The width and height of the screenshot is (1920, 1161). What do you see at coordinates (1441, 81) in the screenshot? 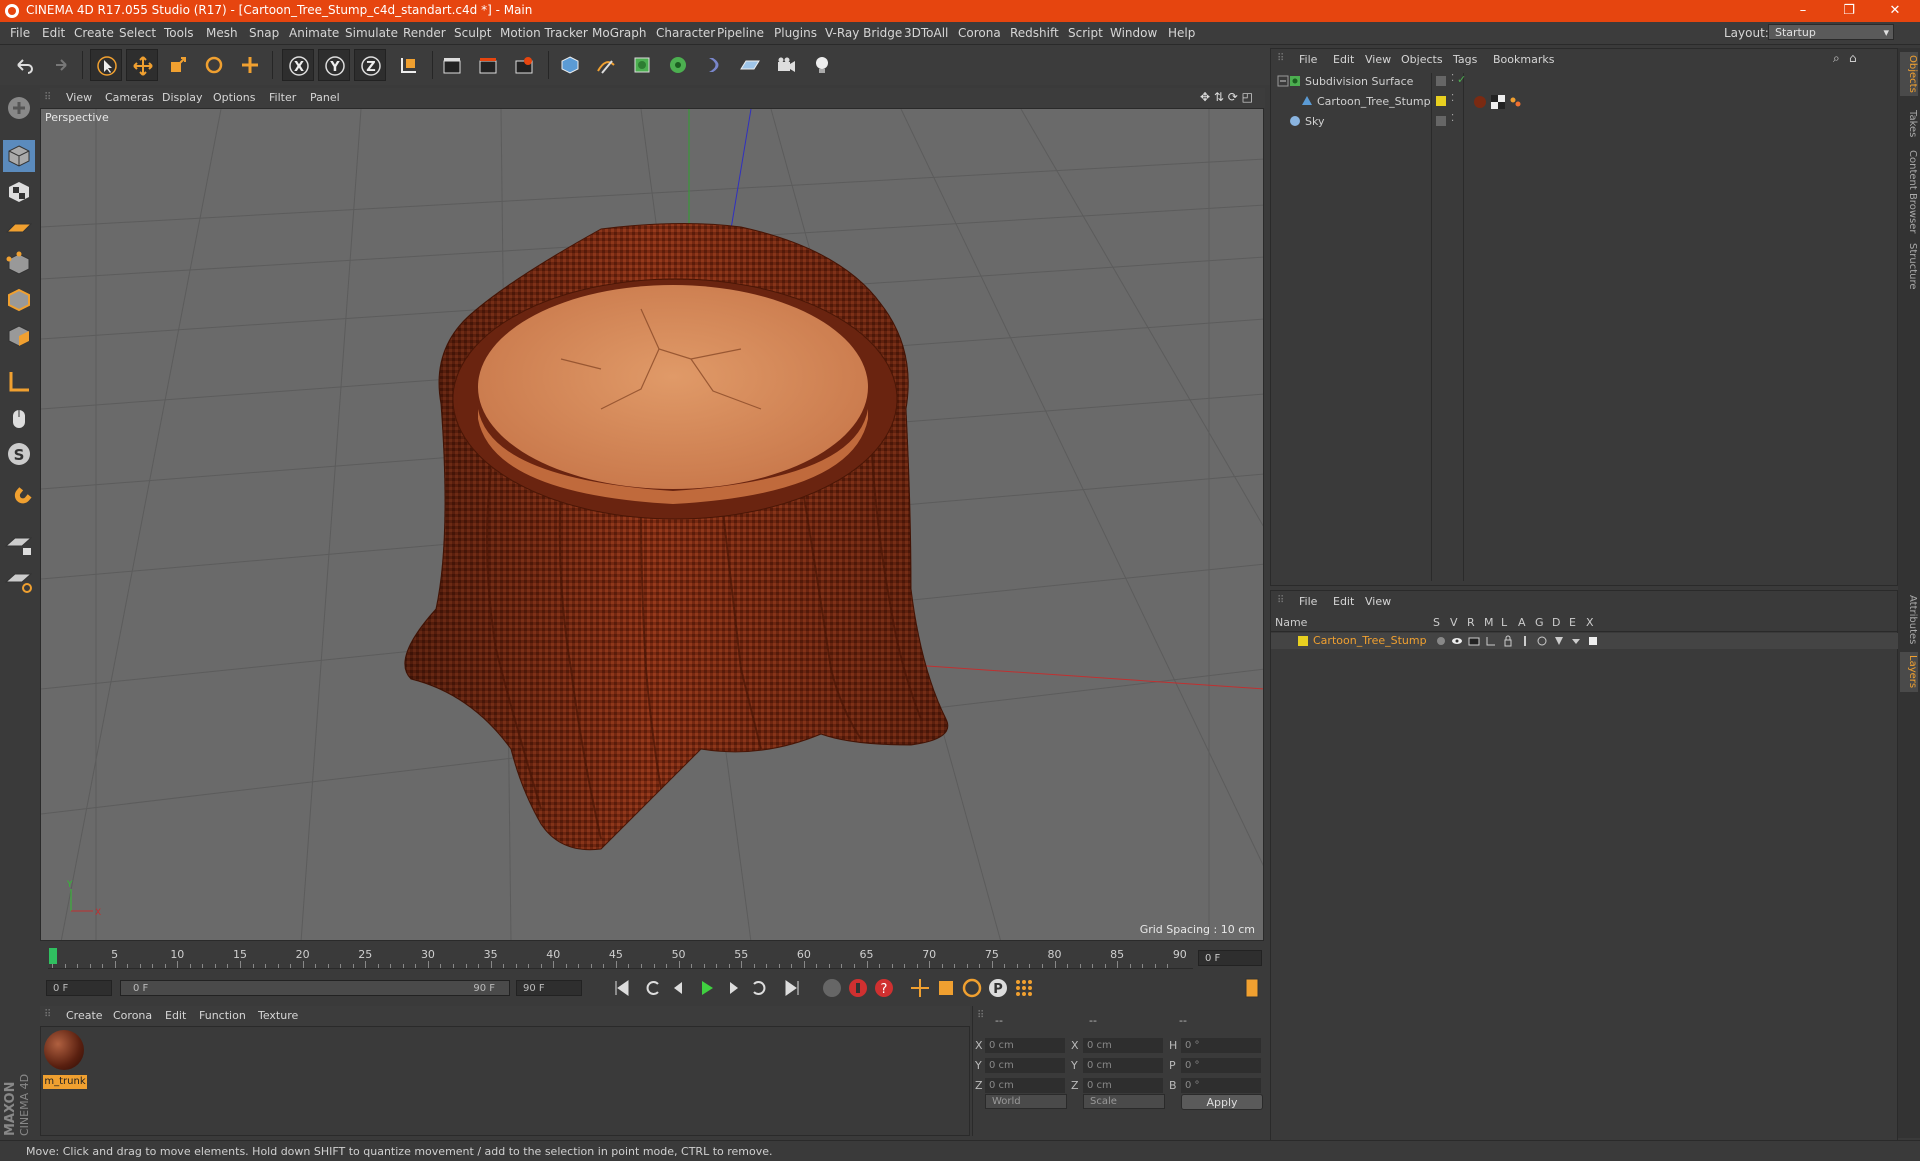
I see `layer-status-icon` at bounding box center [1441, 81].